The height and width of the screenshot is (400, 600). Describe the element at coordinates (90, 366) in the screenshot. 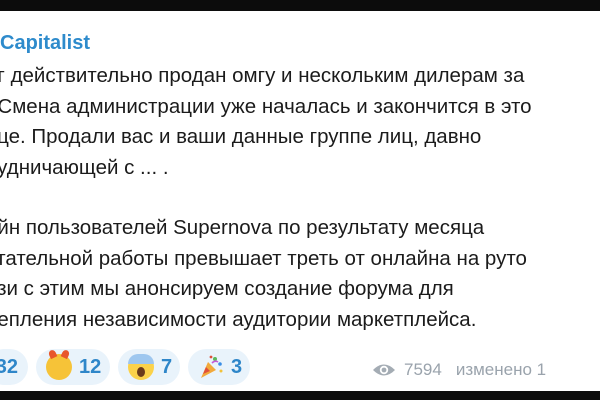

I see `reaction-count: 12` at that location.